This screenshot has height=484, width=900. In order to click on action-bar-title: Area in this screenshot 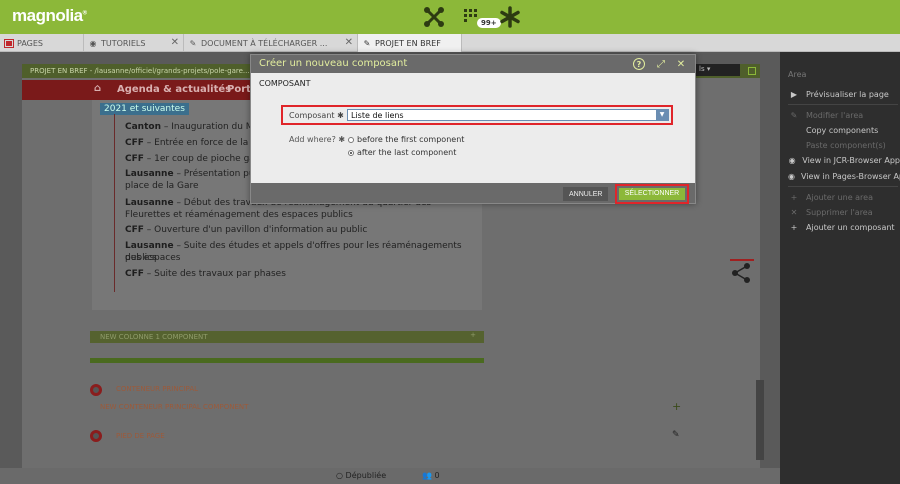, I will do `click(797, 74)`.